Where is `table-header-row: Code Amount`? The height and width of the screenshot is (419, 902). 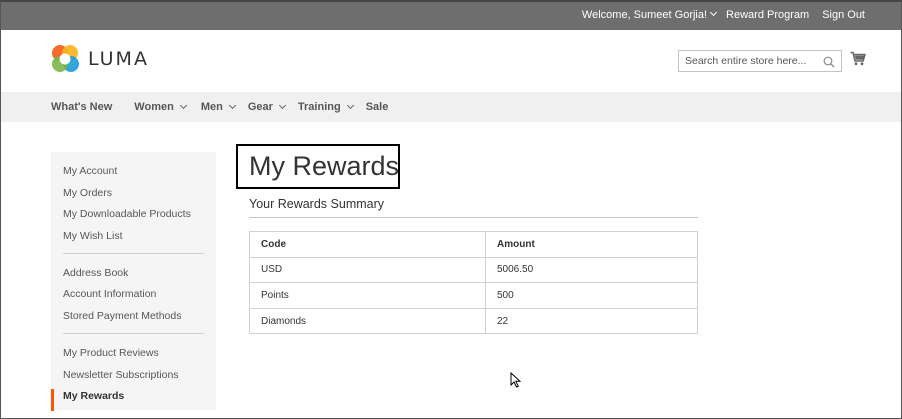 table-header-row: Code Amount is located at coordinates (473, 244).